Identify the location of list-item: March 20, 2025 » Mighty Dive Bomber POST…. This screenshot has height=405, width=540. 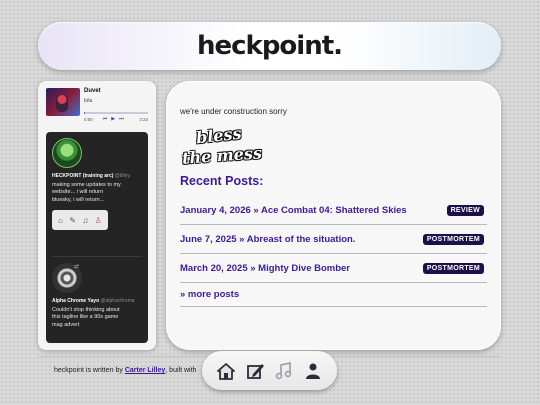
(333, 268).